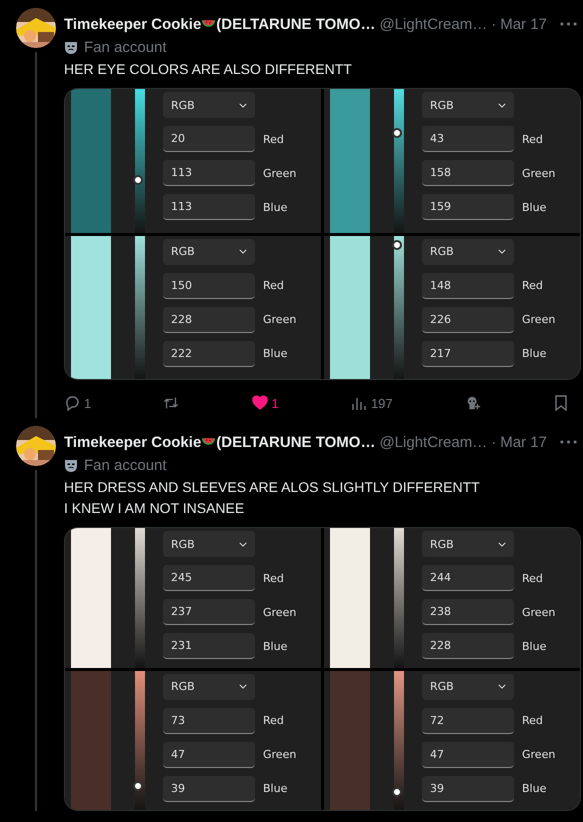 The image size is (583, 822). I want to click on value-field: 217, so click(468, 353).